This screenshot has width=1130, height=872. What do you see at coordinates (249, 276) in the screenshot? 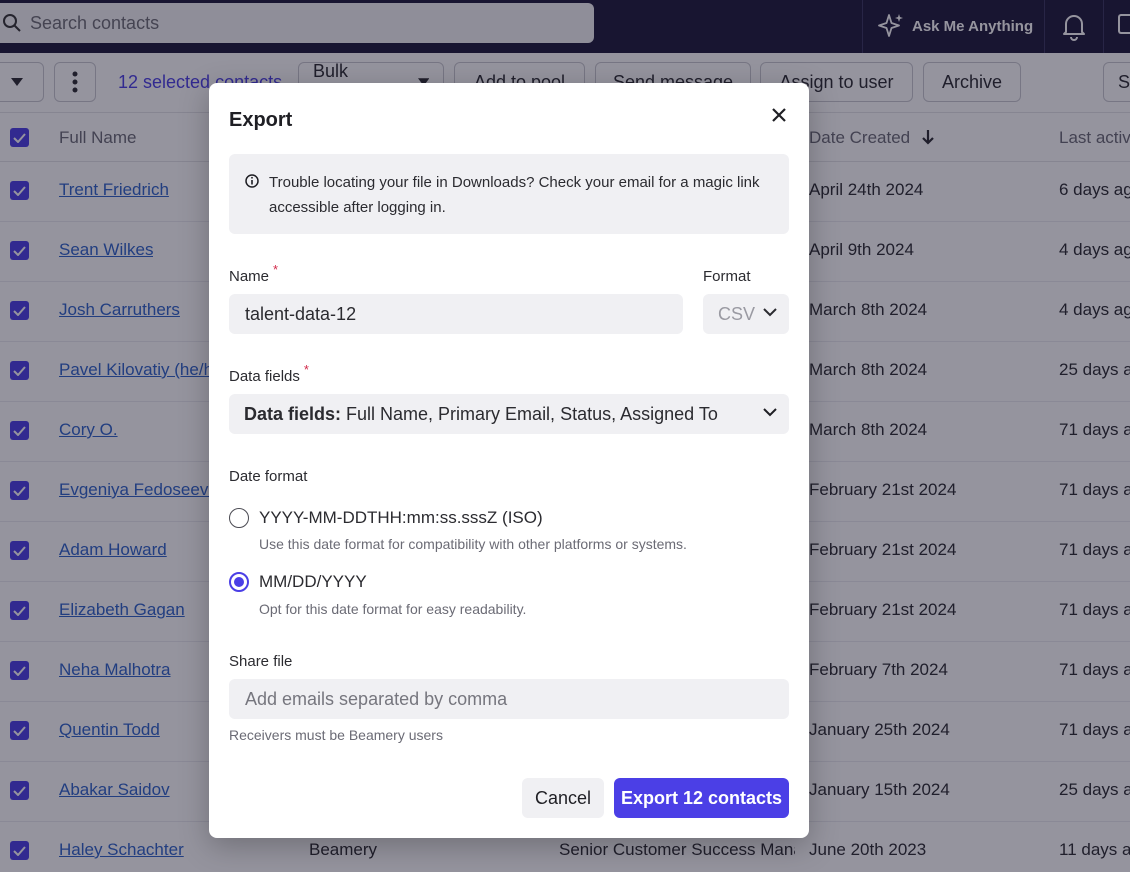
I see `name-label-text: Name` at bounding box center [249, 276].